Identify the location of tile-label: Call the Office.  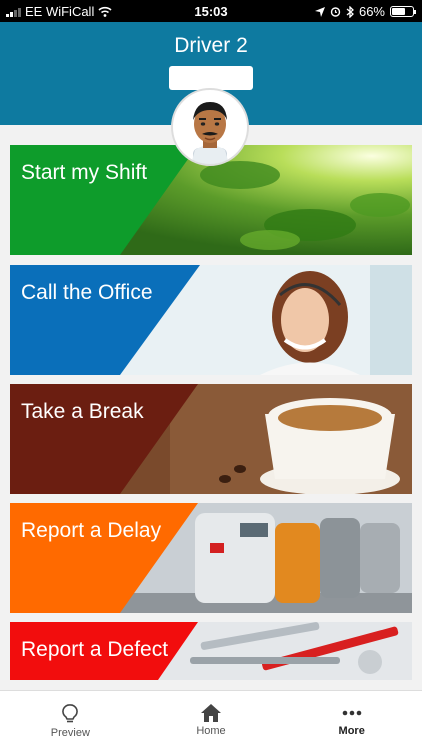
(87, 292).